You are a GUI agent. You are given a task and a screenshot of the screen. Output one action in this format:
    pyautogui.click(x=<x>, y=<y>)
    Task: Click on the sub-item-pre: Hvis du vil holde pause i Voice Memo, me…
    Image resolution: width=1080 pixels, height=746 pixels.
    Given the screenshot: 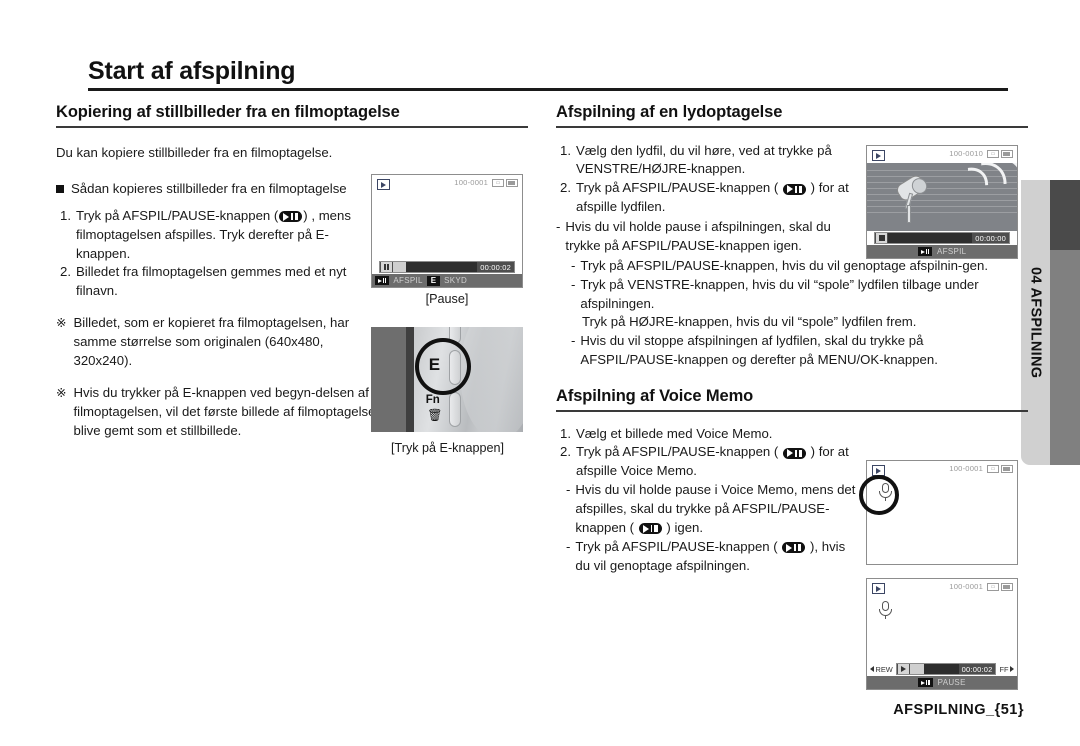 What is the action you would take?
    pyautogui.click(x=715, y=508)
    